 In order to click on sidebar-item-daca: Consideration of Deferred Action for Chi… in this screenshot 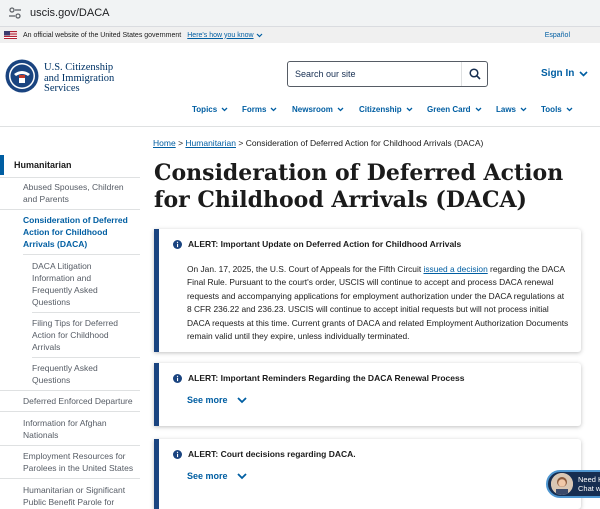, I will do `click(70, 232)`.